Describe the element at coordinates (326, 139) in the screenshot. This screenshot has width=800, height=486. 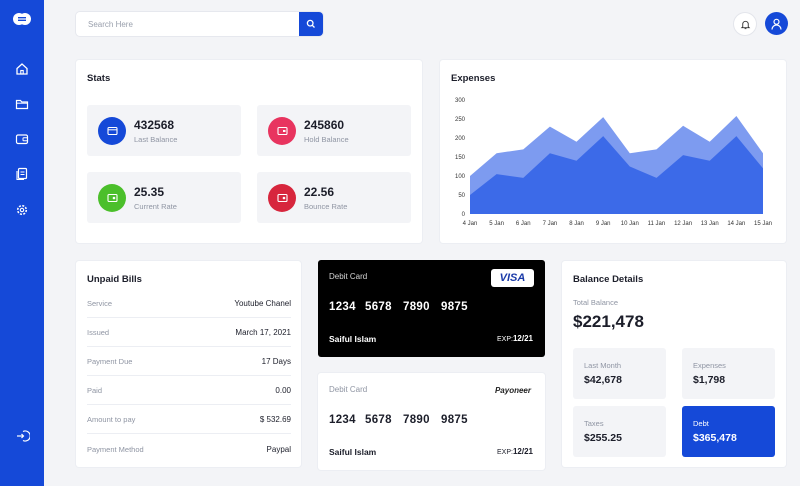
I see `stat-label: Hold Balance` at that location.